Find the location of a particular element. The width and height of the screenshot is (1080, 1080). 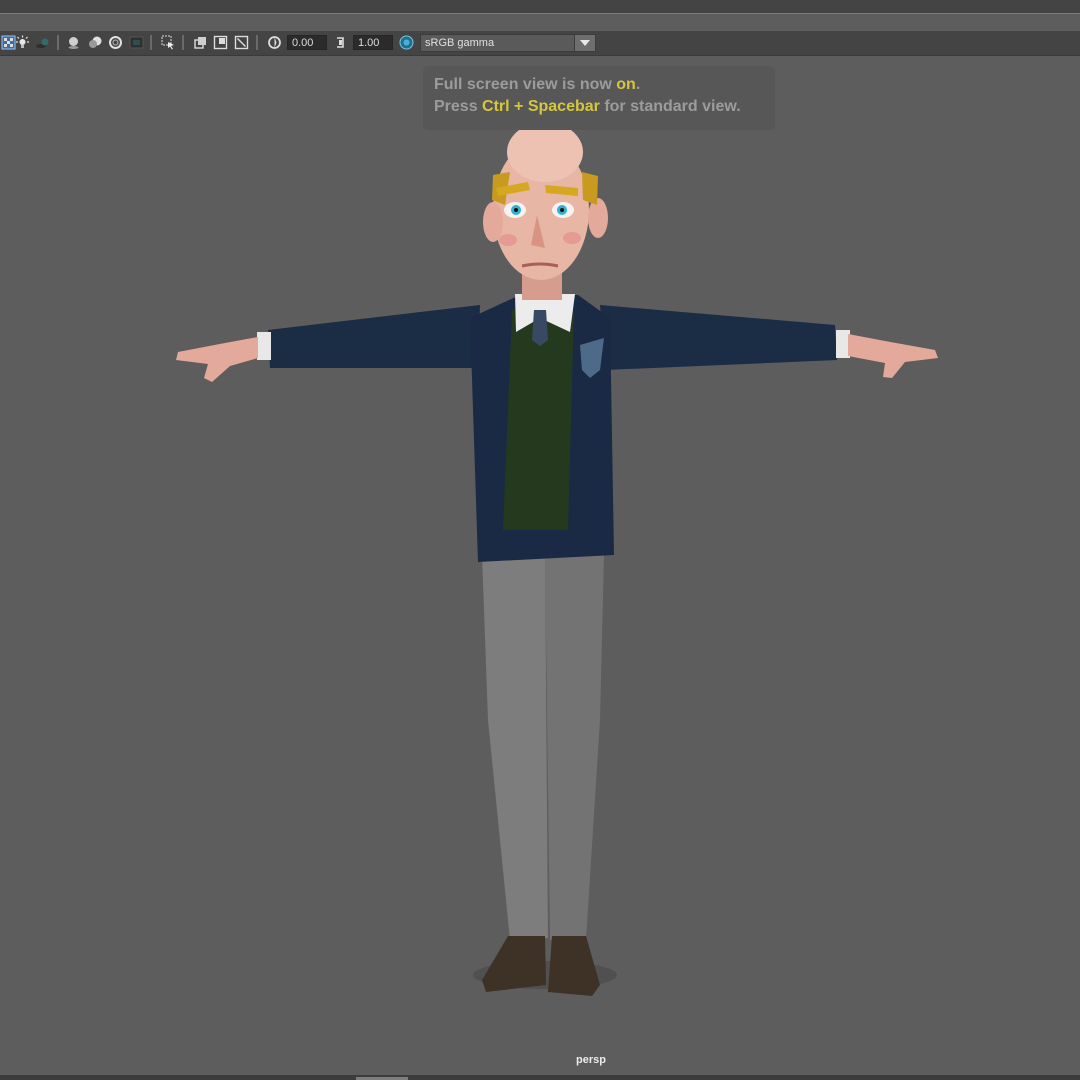

fullscreen-notice-line1: Full screen view is now on. is located at coordinates (537, 84).